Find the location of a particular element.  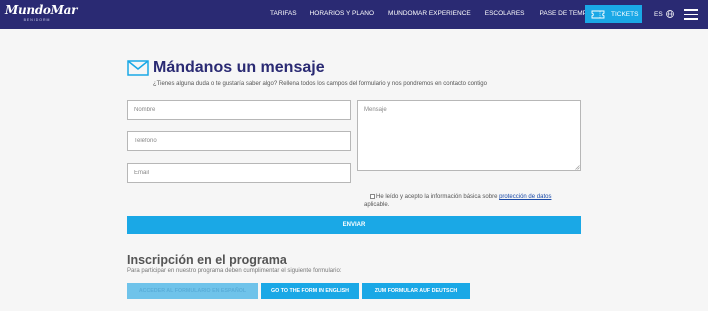

mundomar-logo: MundoMar BENIDORM is located at coordinates (41, 14).